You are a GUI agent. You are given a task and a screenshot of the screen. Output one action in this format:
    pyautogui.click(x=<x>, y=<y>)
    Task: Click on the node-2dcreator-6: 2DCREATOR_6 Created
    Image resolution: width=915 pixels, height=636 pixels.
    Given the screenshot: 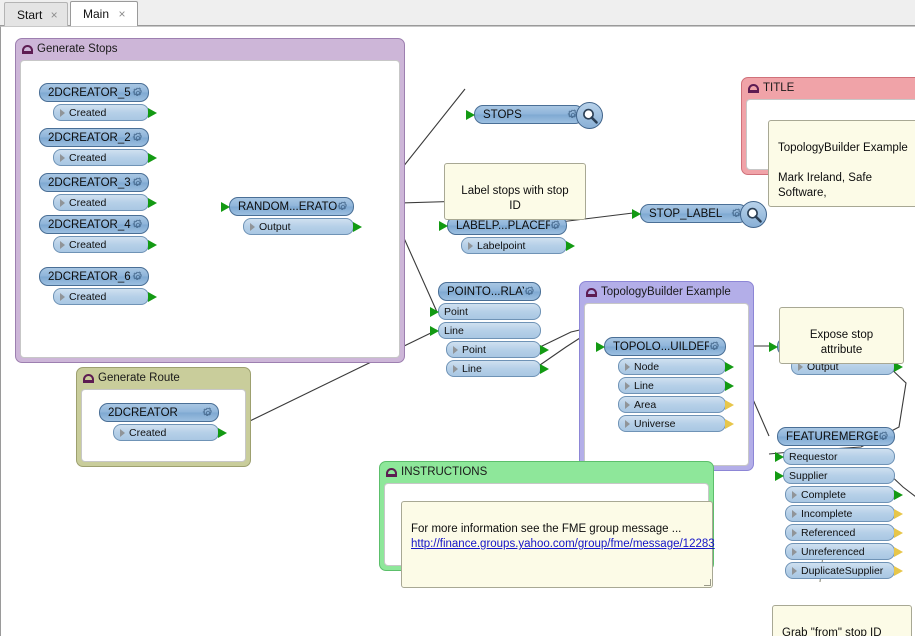 What is the action you would take?
    pyautogui.click(x=98, y=286)
    